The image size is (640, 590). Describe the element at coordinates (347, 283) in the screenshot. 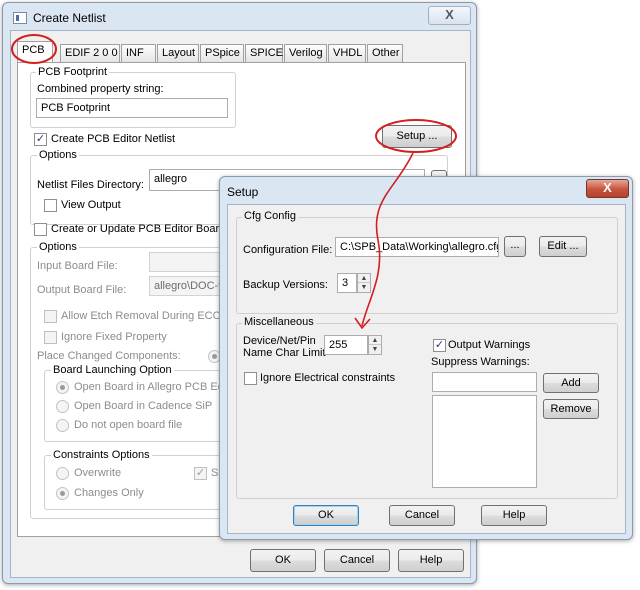

I see `backup-versions-input: 3` at that location.